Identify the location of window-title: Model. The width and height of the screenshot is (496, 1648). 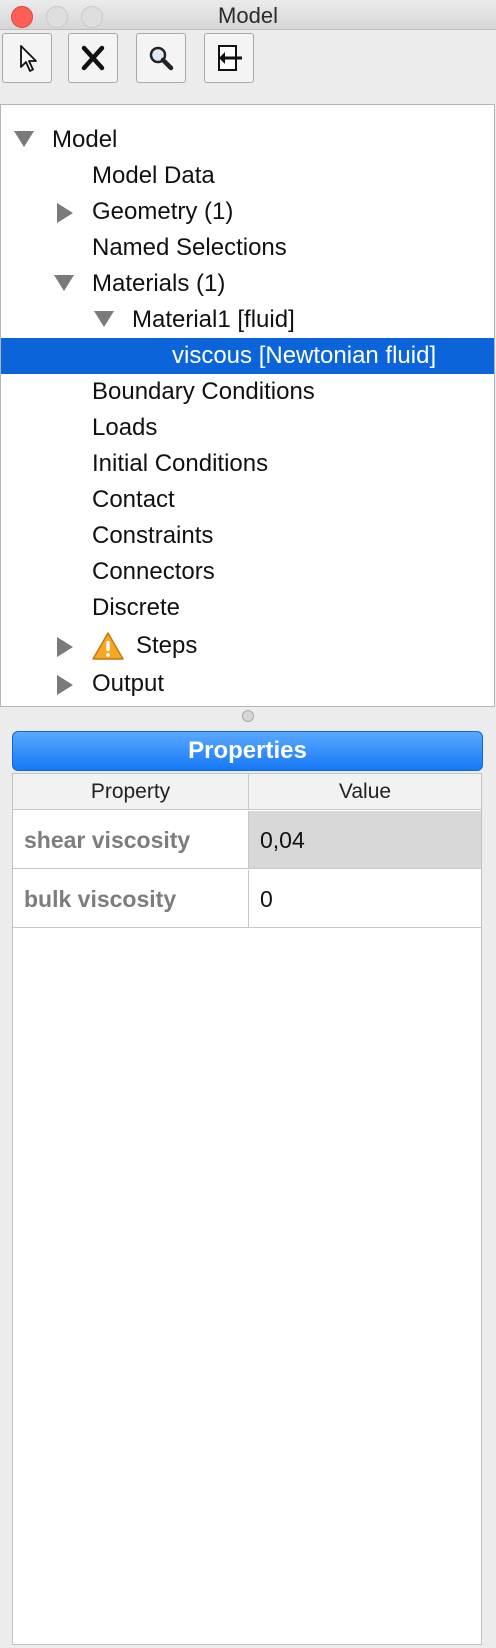
(248, 15).